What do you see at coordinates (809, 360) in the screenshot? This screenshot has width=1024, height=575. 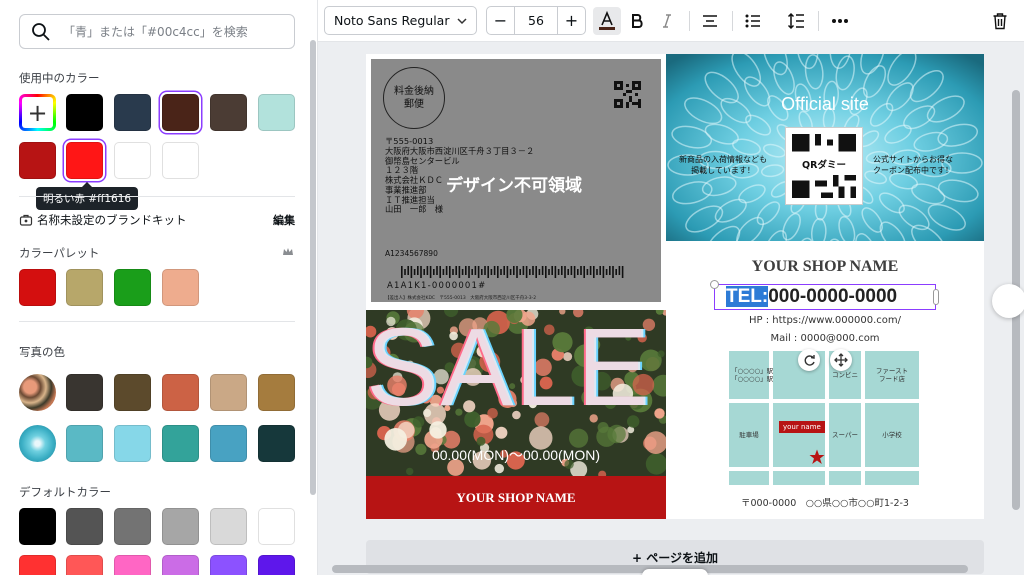 I see `rotate-button` at bounding box center [809, 360].